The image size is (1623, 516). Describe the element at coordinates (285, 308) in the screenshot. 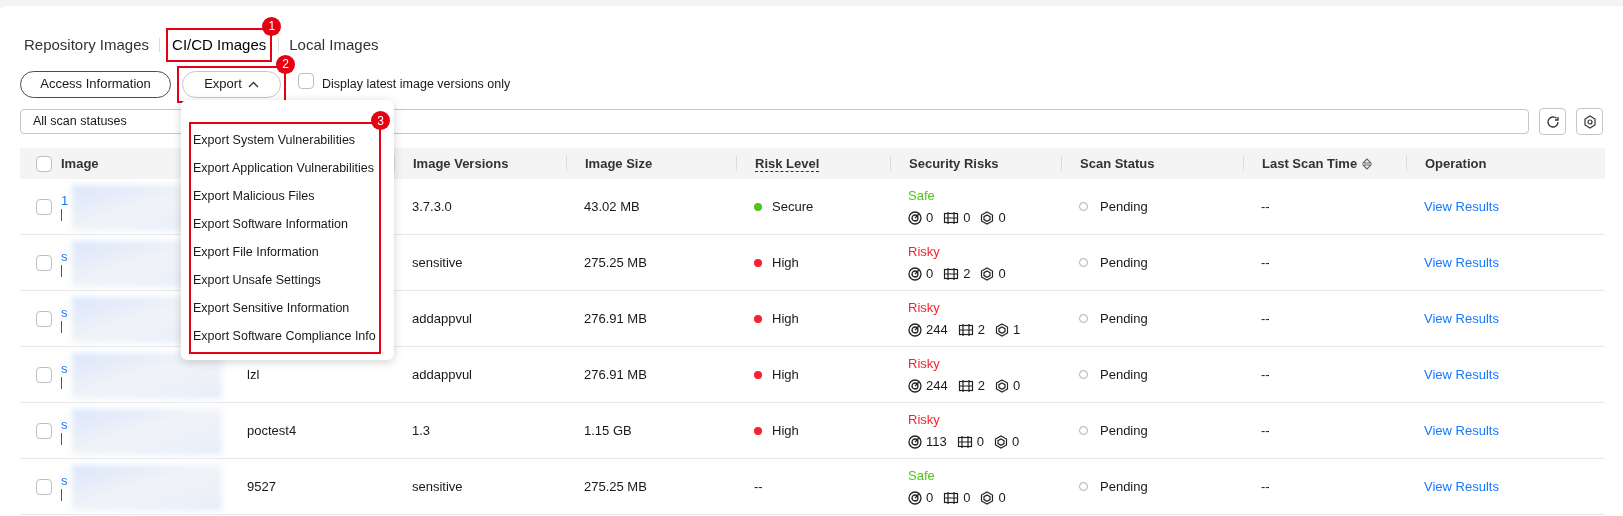

I see `menu-item: Export Sensitive Information` at that location.